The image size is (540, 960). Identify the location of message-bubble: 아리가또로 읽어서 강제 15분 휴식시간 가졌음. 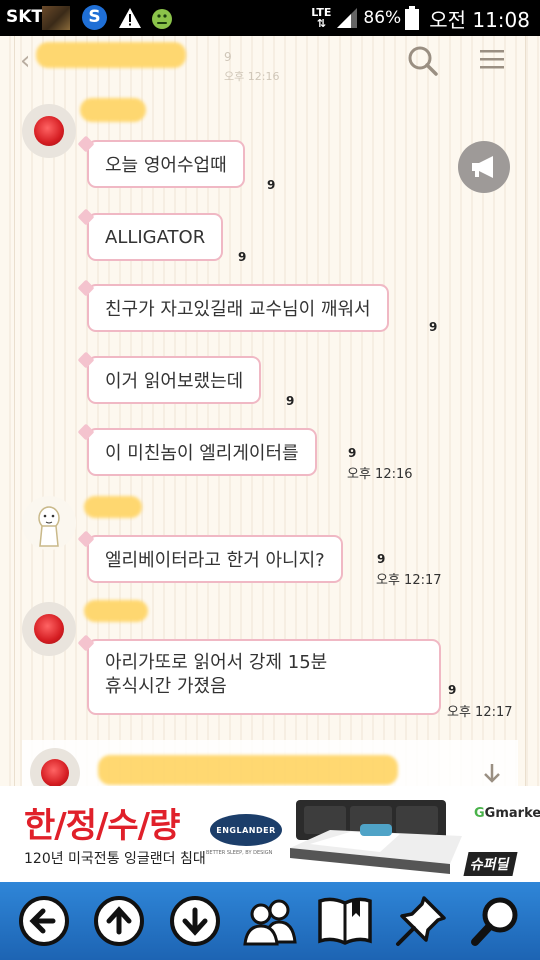
(264, 677).